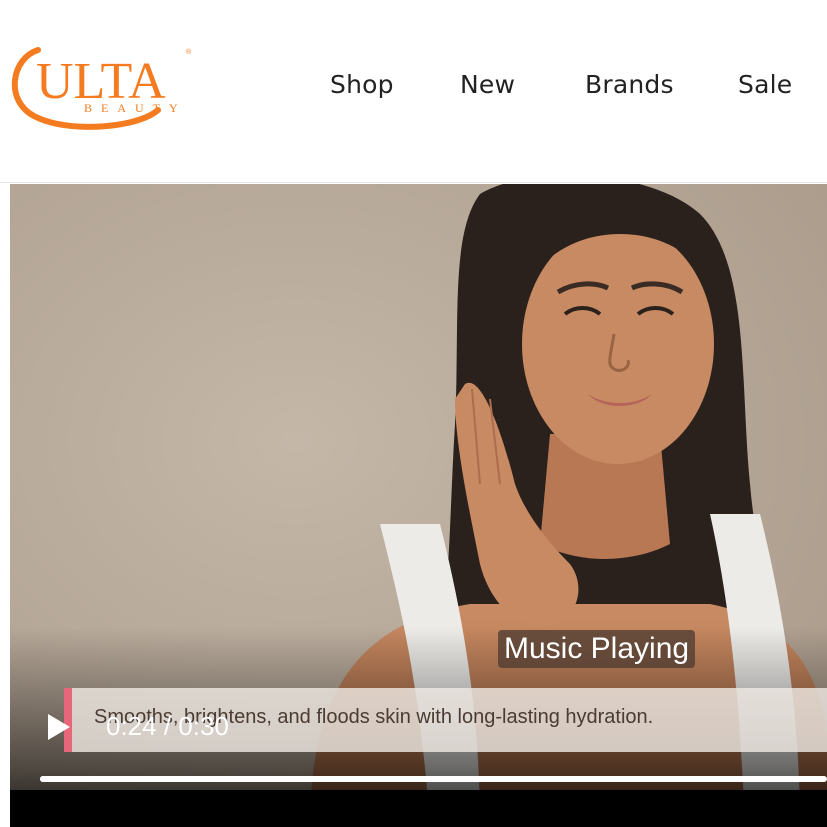 The width and height of the screenshot is (827, 827). Describe the element at coordinates (355, 779) in the screenshot. I see `progress-fill` at that location.